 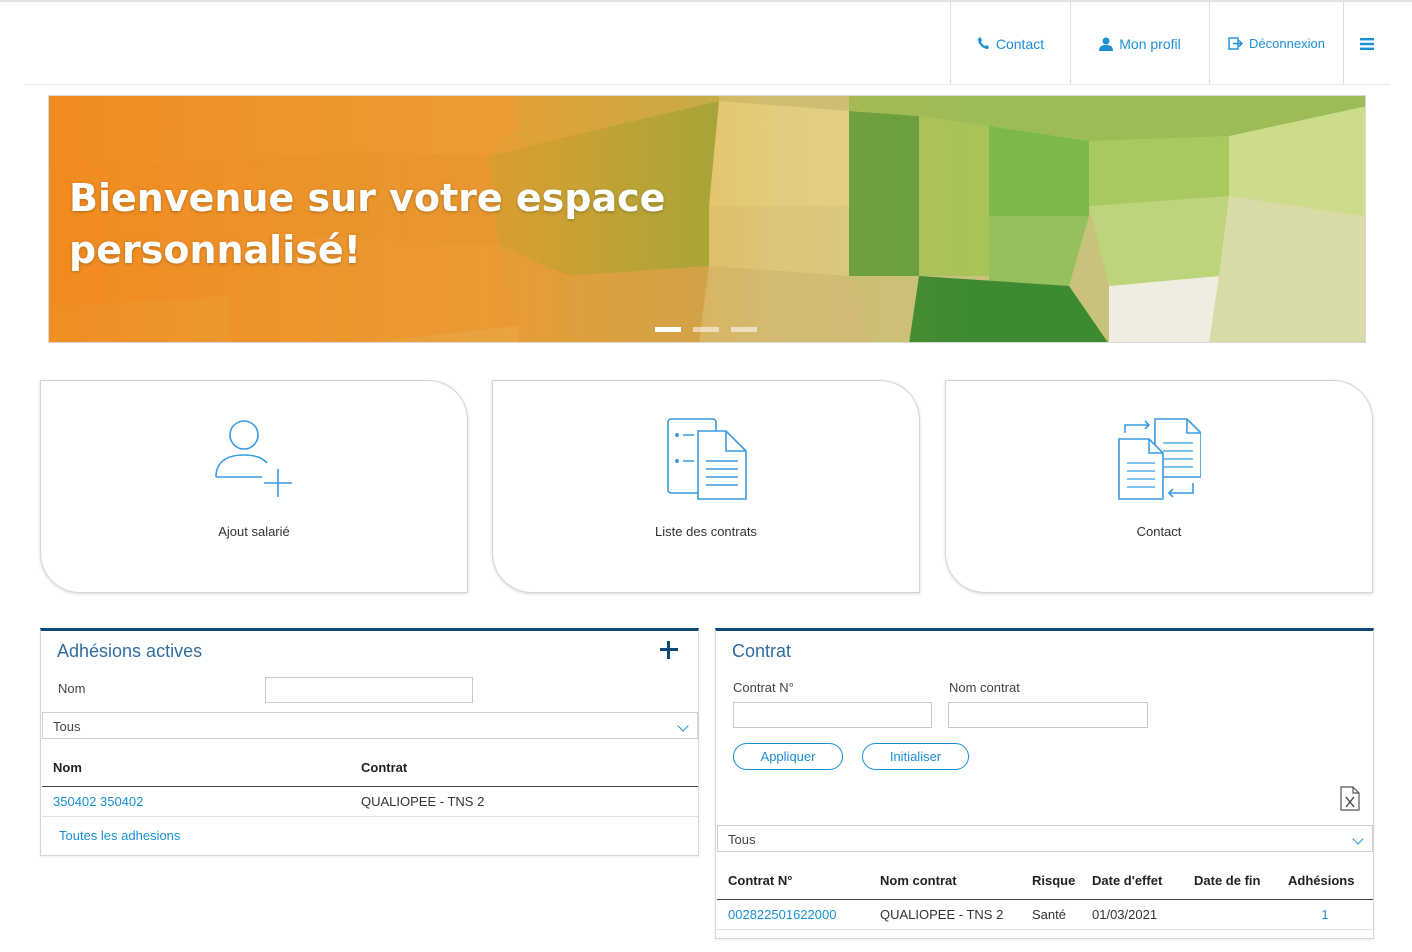 I want to click on name-filter-label: Nom, so click(x=72, y=688).